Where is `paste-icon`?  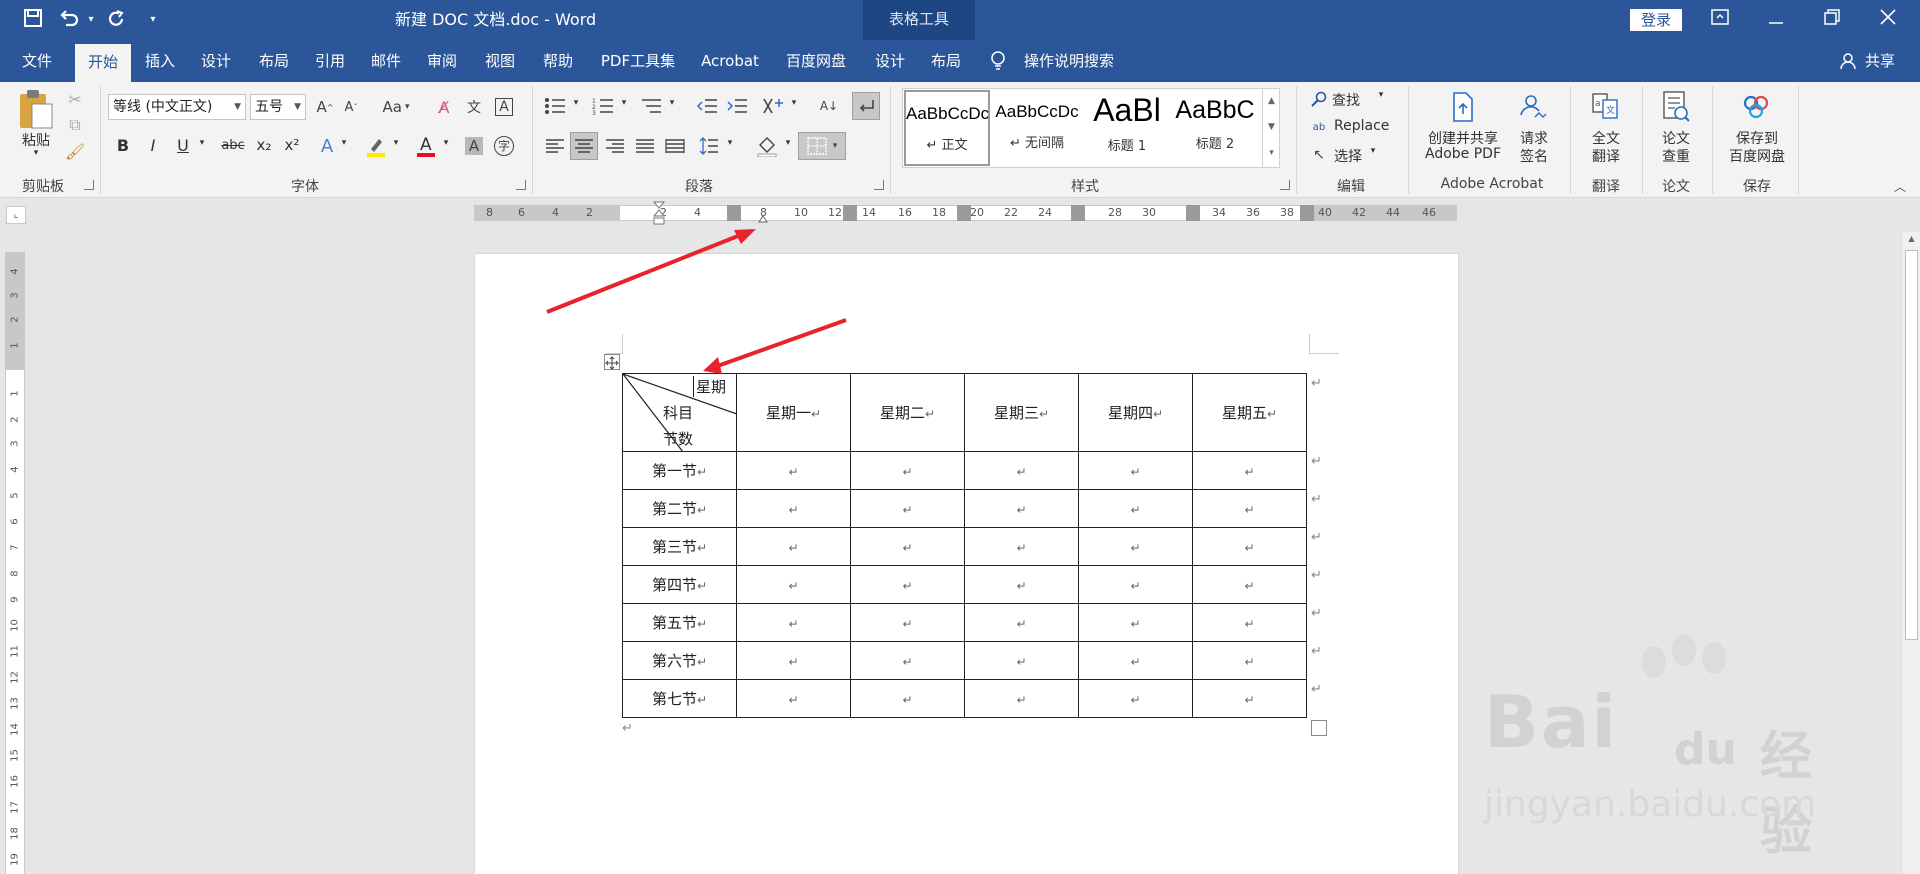 paste-icon is located at coordinates (36, 110).